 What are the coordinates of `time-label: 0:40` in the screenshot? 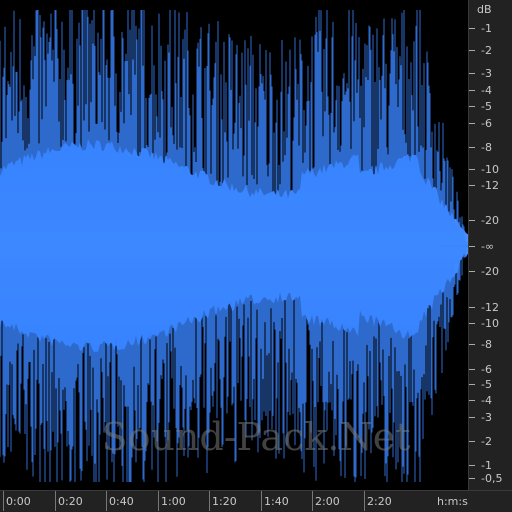 It's located at (121, 501).